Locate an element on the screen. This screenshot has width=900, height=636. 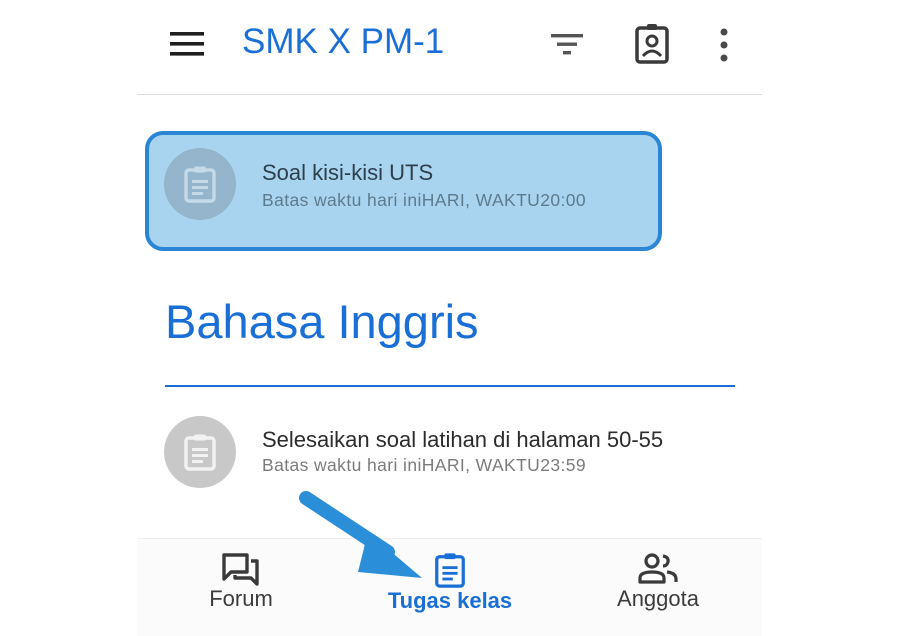
nav-label-tugas-kelas: Tugas kelas is located at coordinates (450, 600).